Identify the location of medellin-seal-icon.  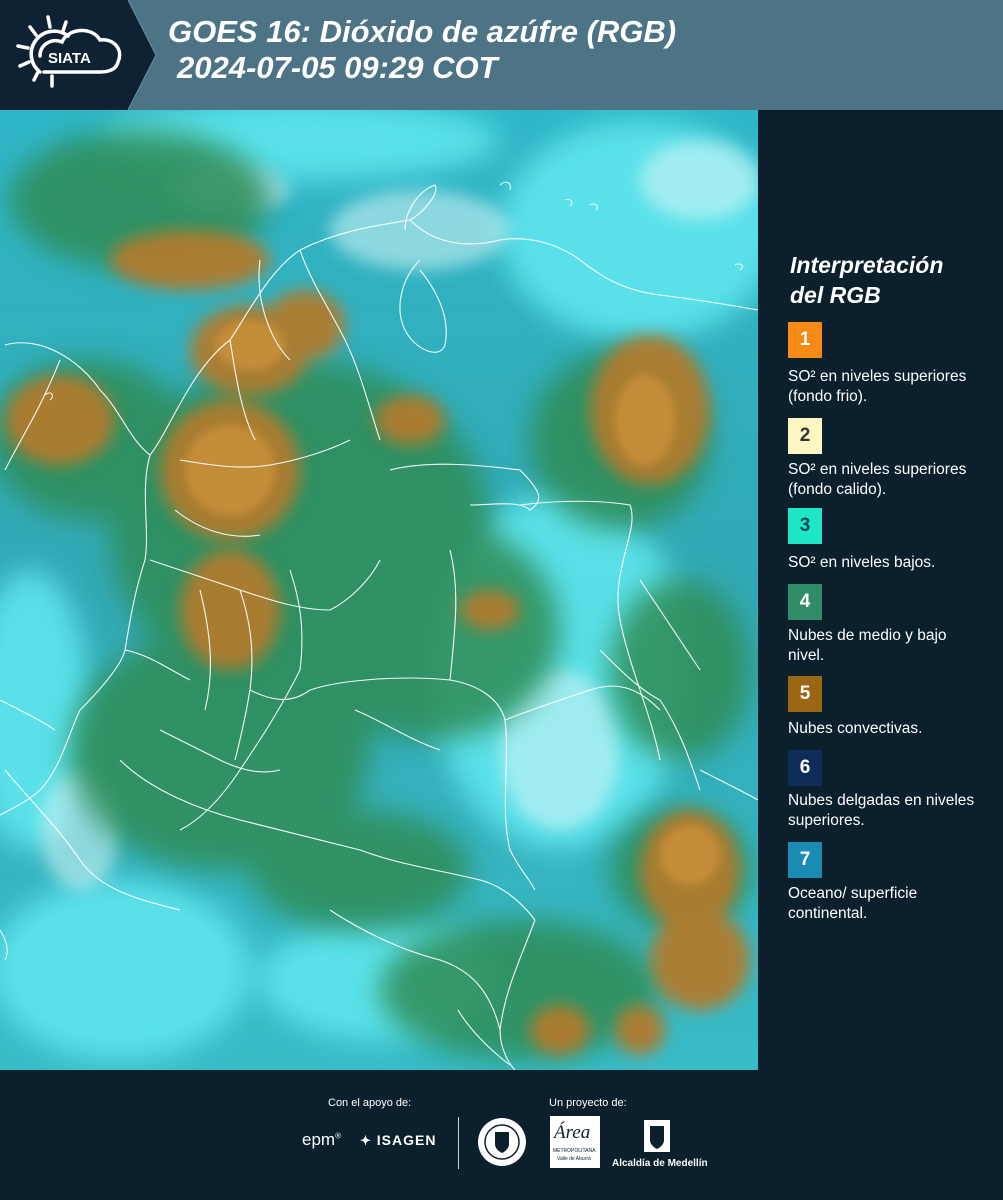
(502, 1142).